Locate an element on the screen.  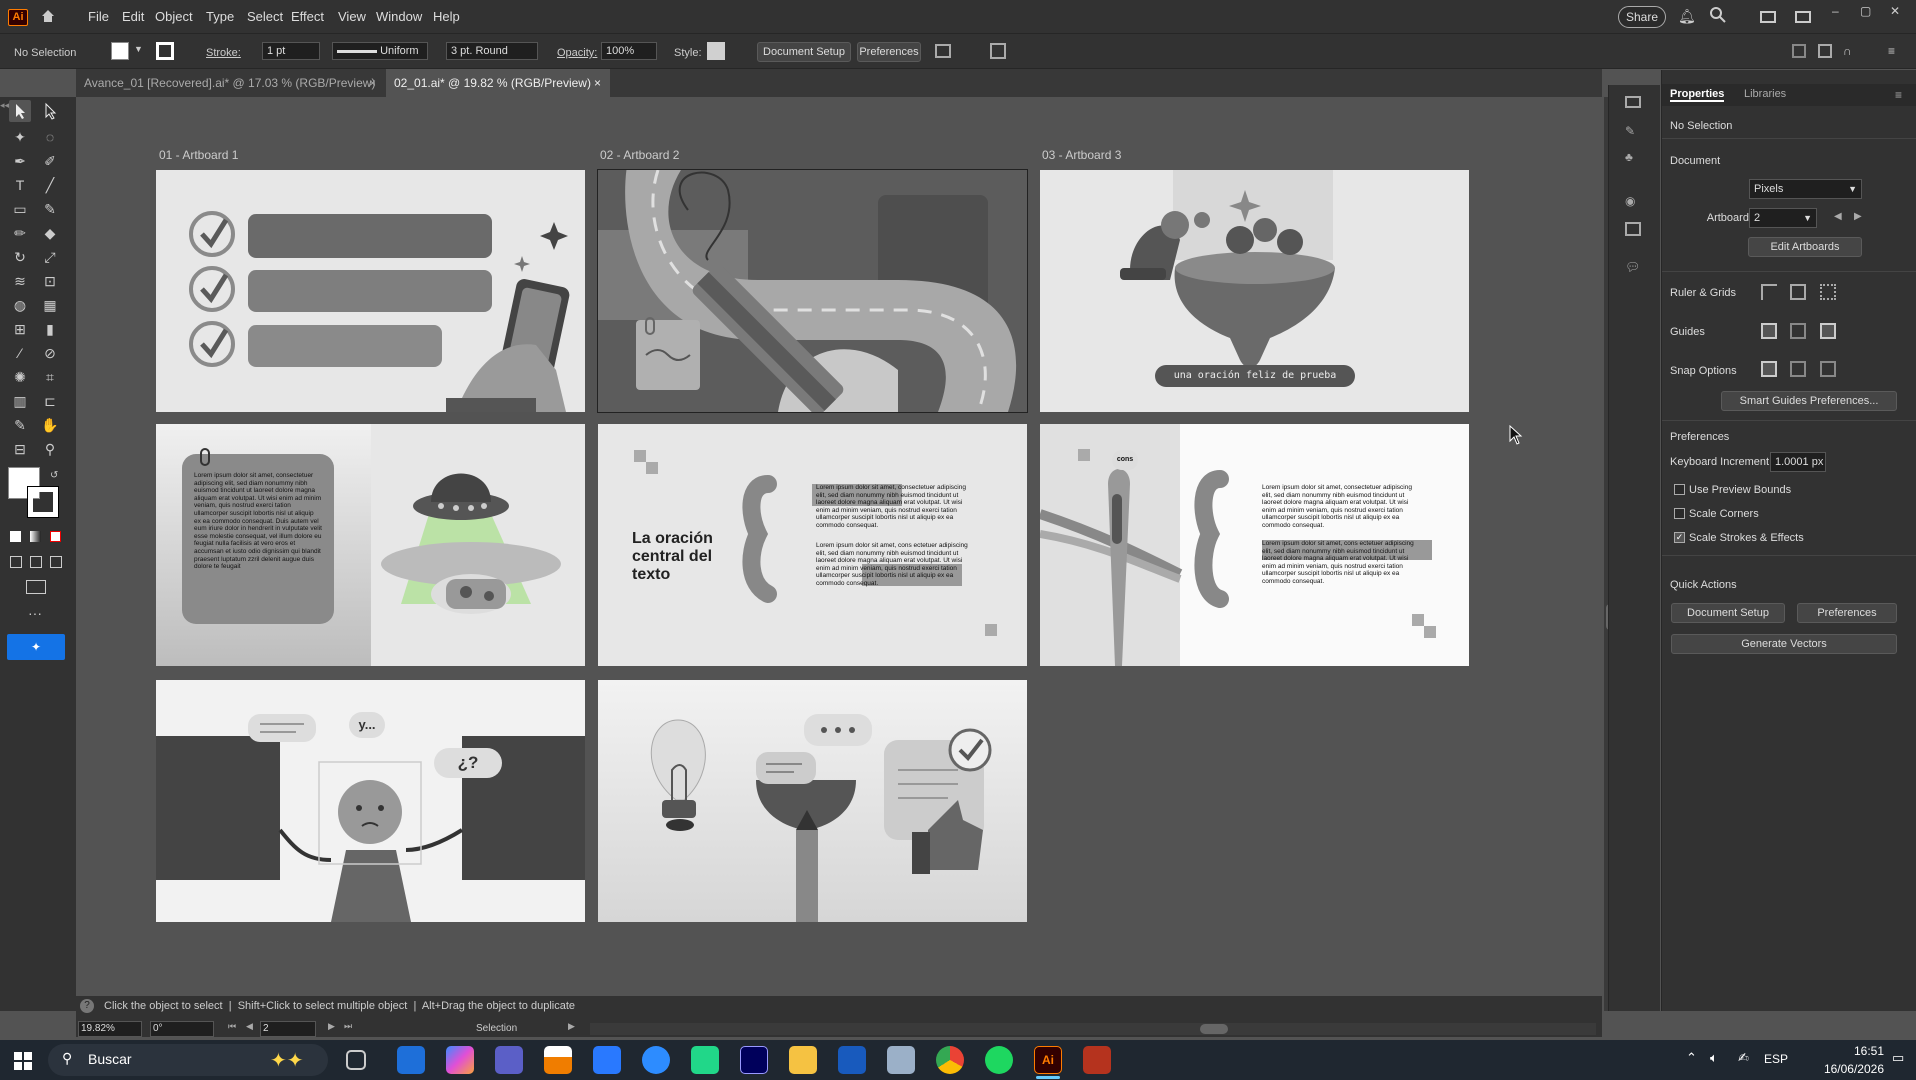
show-guides-icon is located at coordinates (1769, 331).